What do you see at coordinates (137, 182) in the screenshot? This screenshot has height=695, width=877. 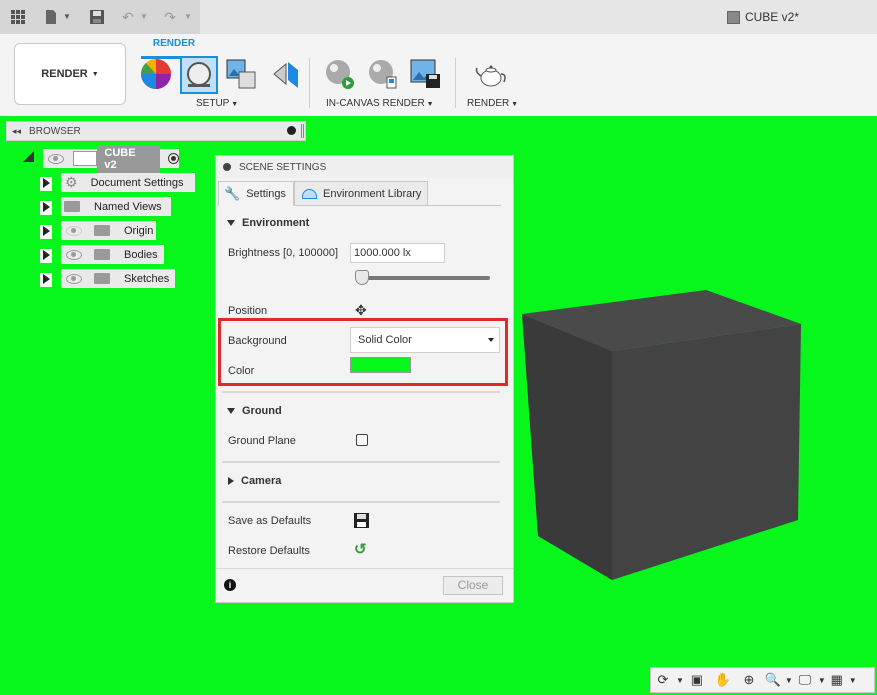 I see `browser-item-label: Document Settings` at bounding box center [137, 182].